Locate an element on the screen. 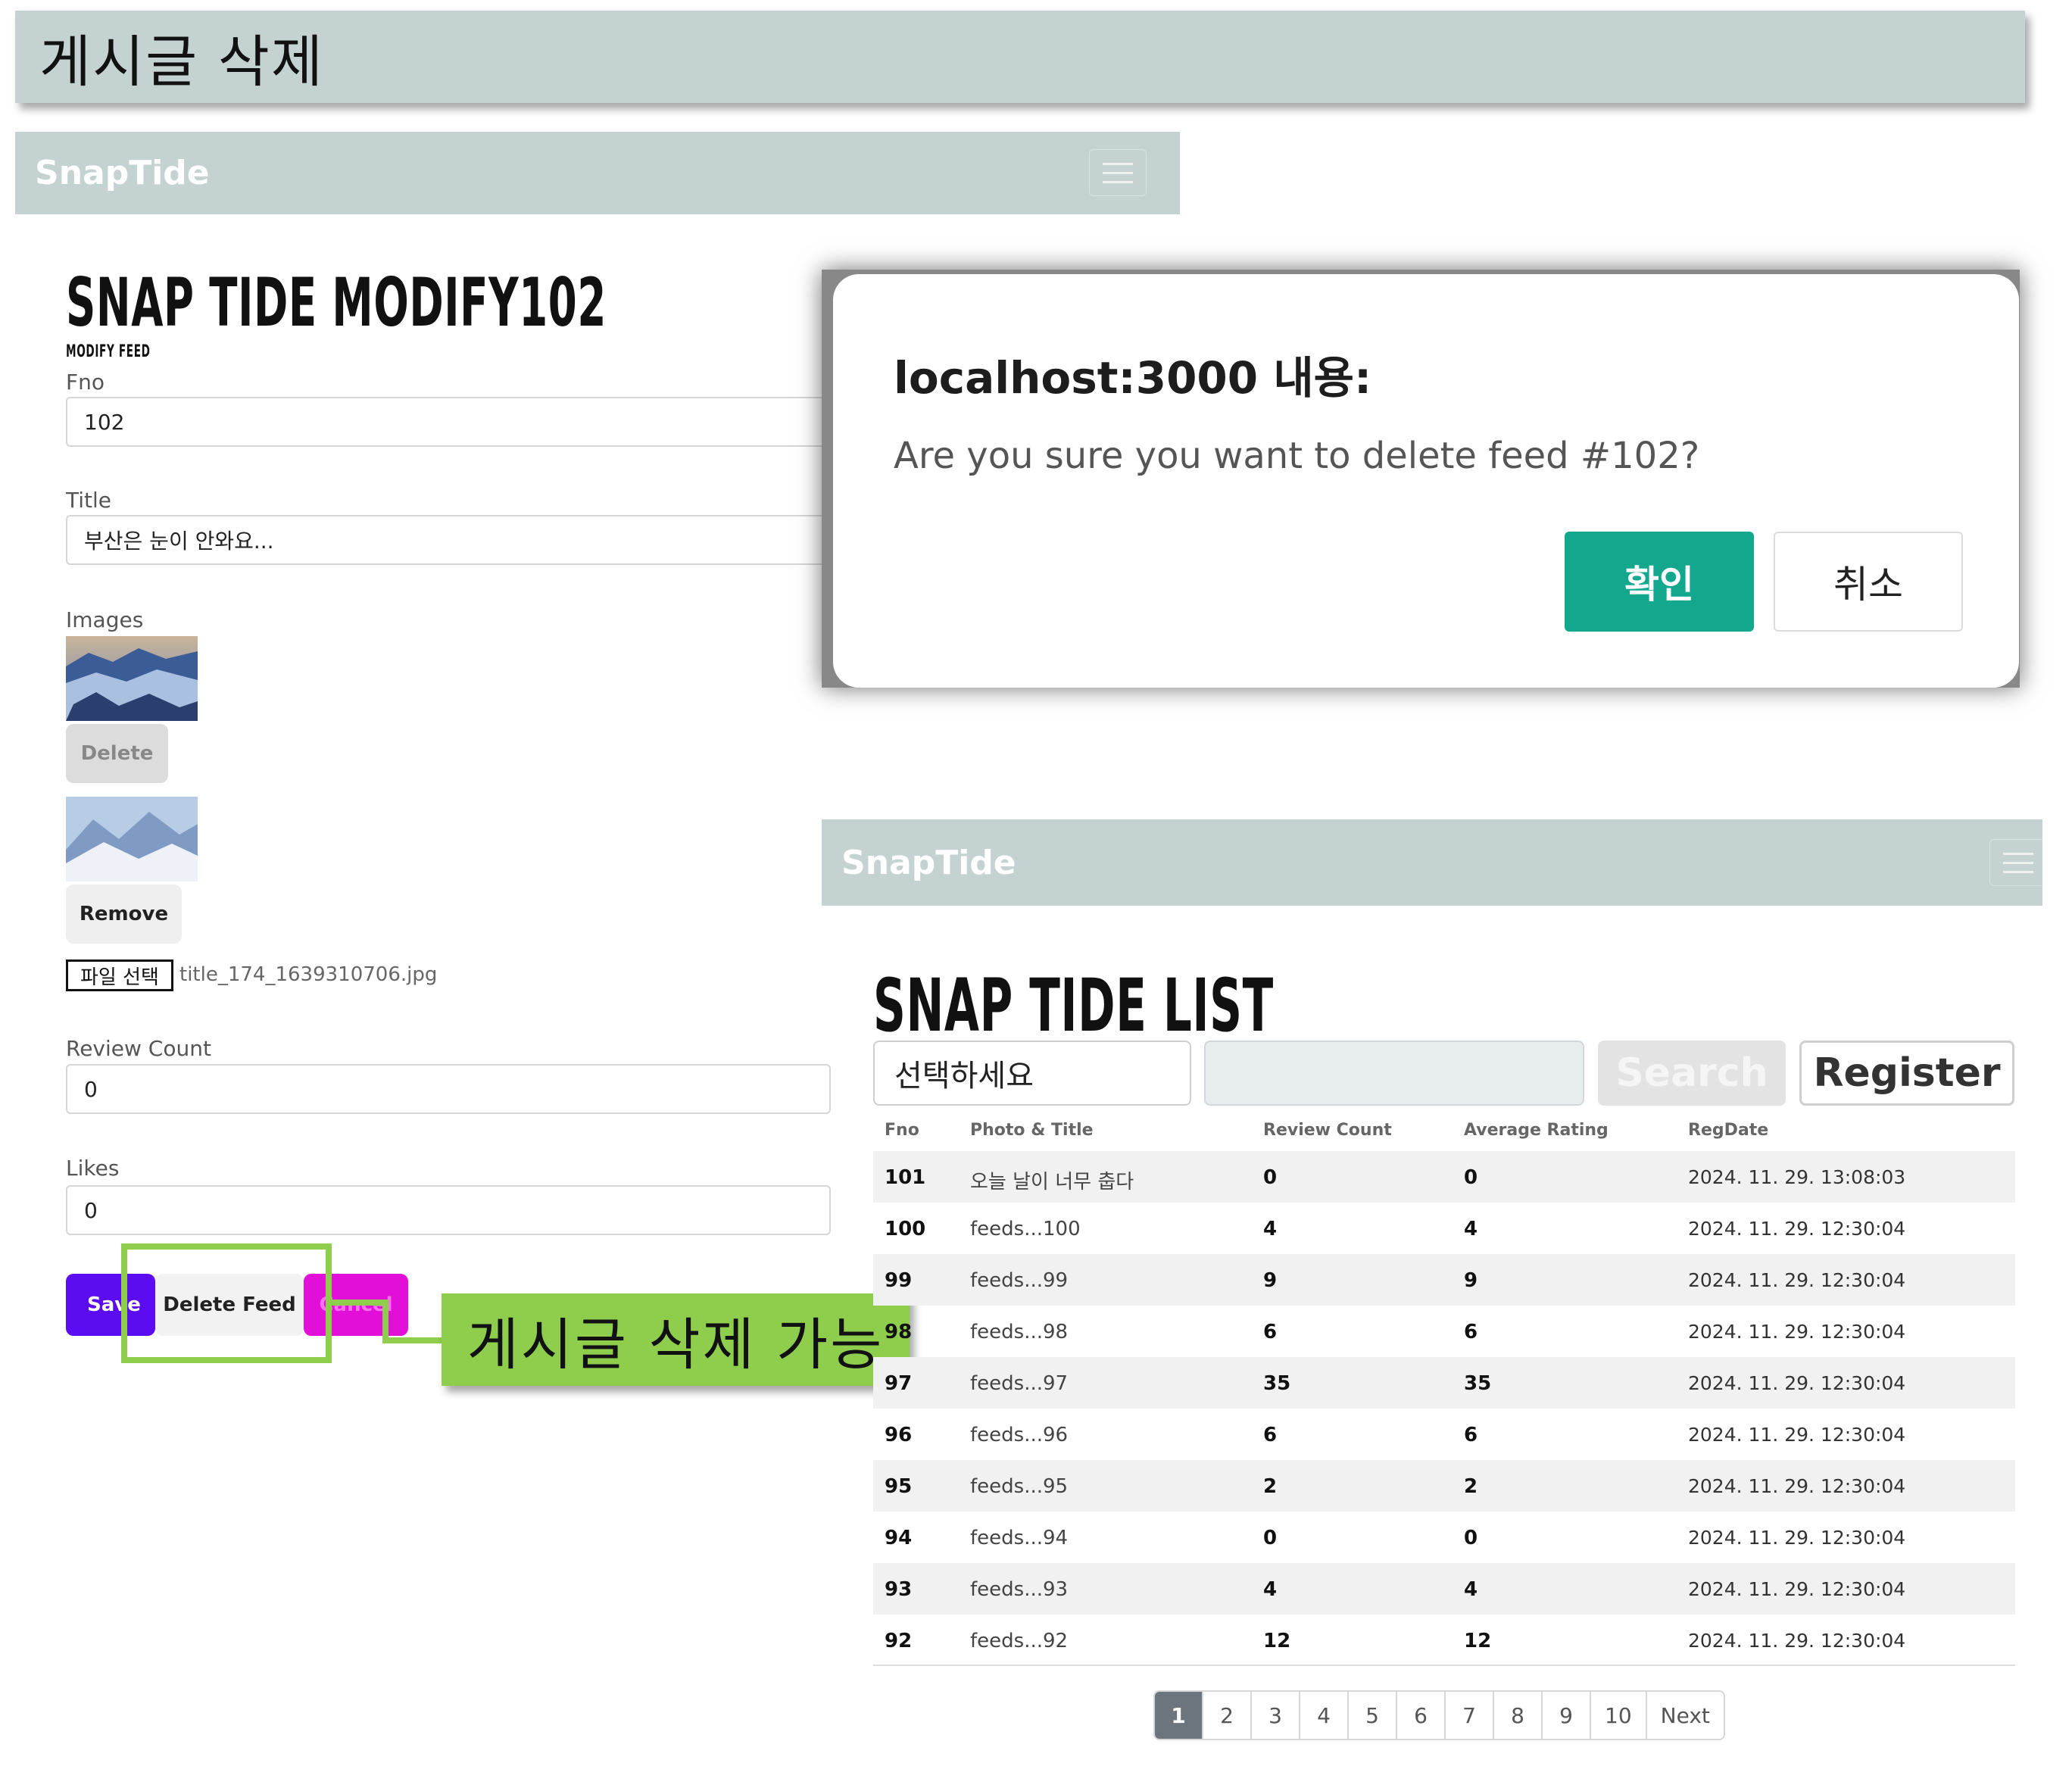 The height and width of the screenshot is (1791, 2072). cell-review-count: 12 is located at coordinates (1277, 1641).